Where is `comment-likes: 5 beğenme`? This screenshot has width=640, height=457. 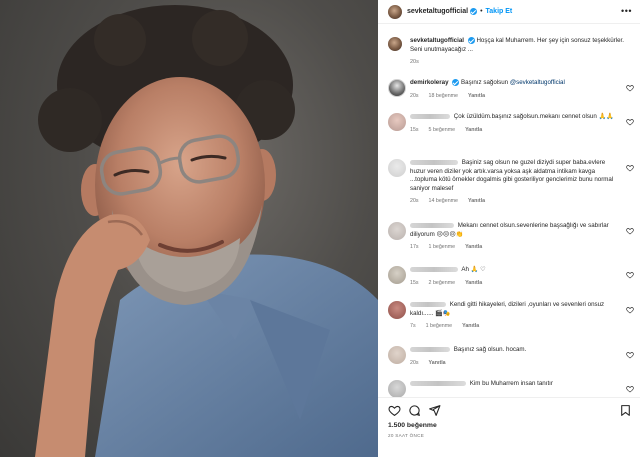
comment-likes: 5 beğenme is located at coordinates (442, 130).